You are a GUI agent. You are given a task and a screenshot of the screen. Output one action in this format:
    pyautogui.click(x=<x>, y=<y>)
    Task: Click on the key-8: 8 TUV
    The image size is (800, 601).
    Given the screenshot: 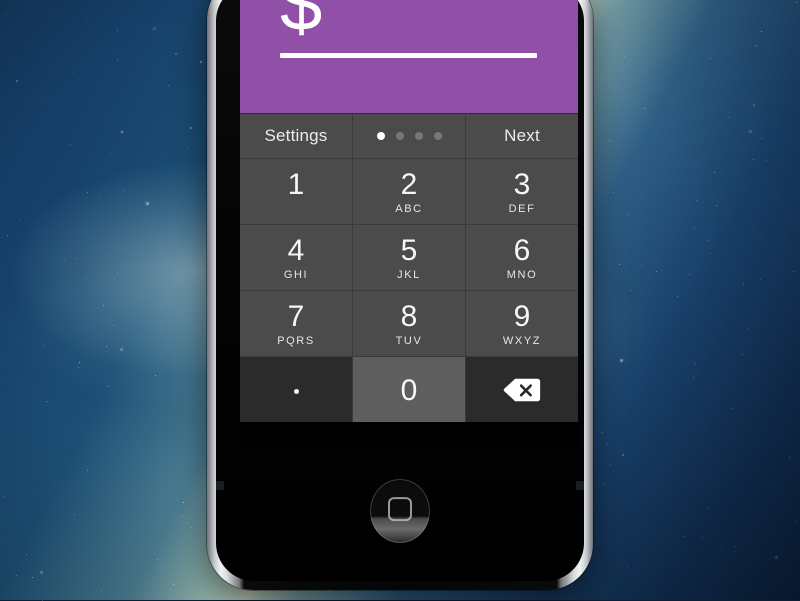 What is the action you would take?
    pyautogui.click(x=408, y=323)
    